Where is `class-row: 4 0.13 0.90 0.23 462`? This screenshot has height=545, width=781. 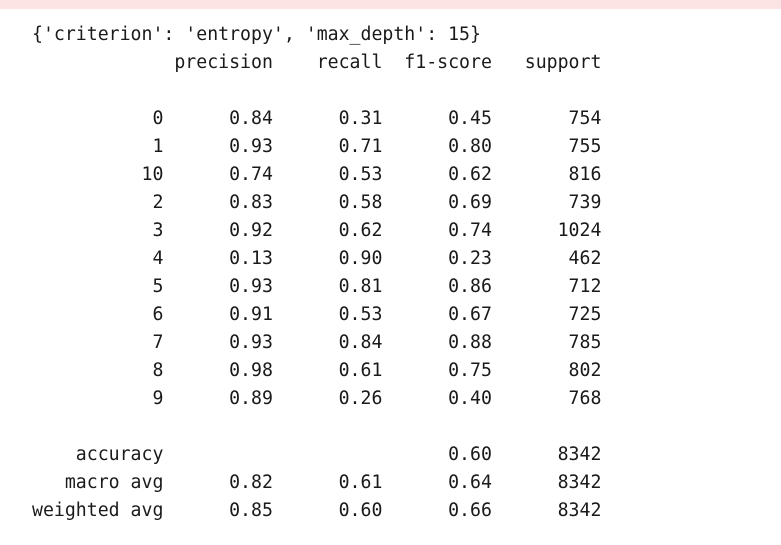
class-row: 4 0.13 0.90 0.23 462 is located at coordinates (317, 258).